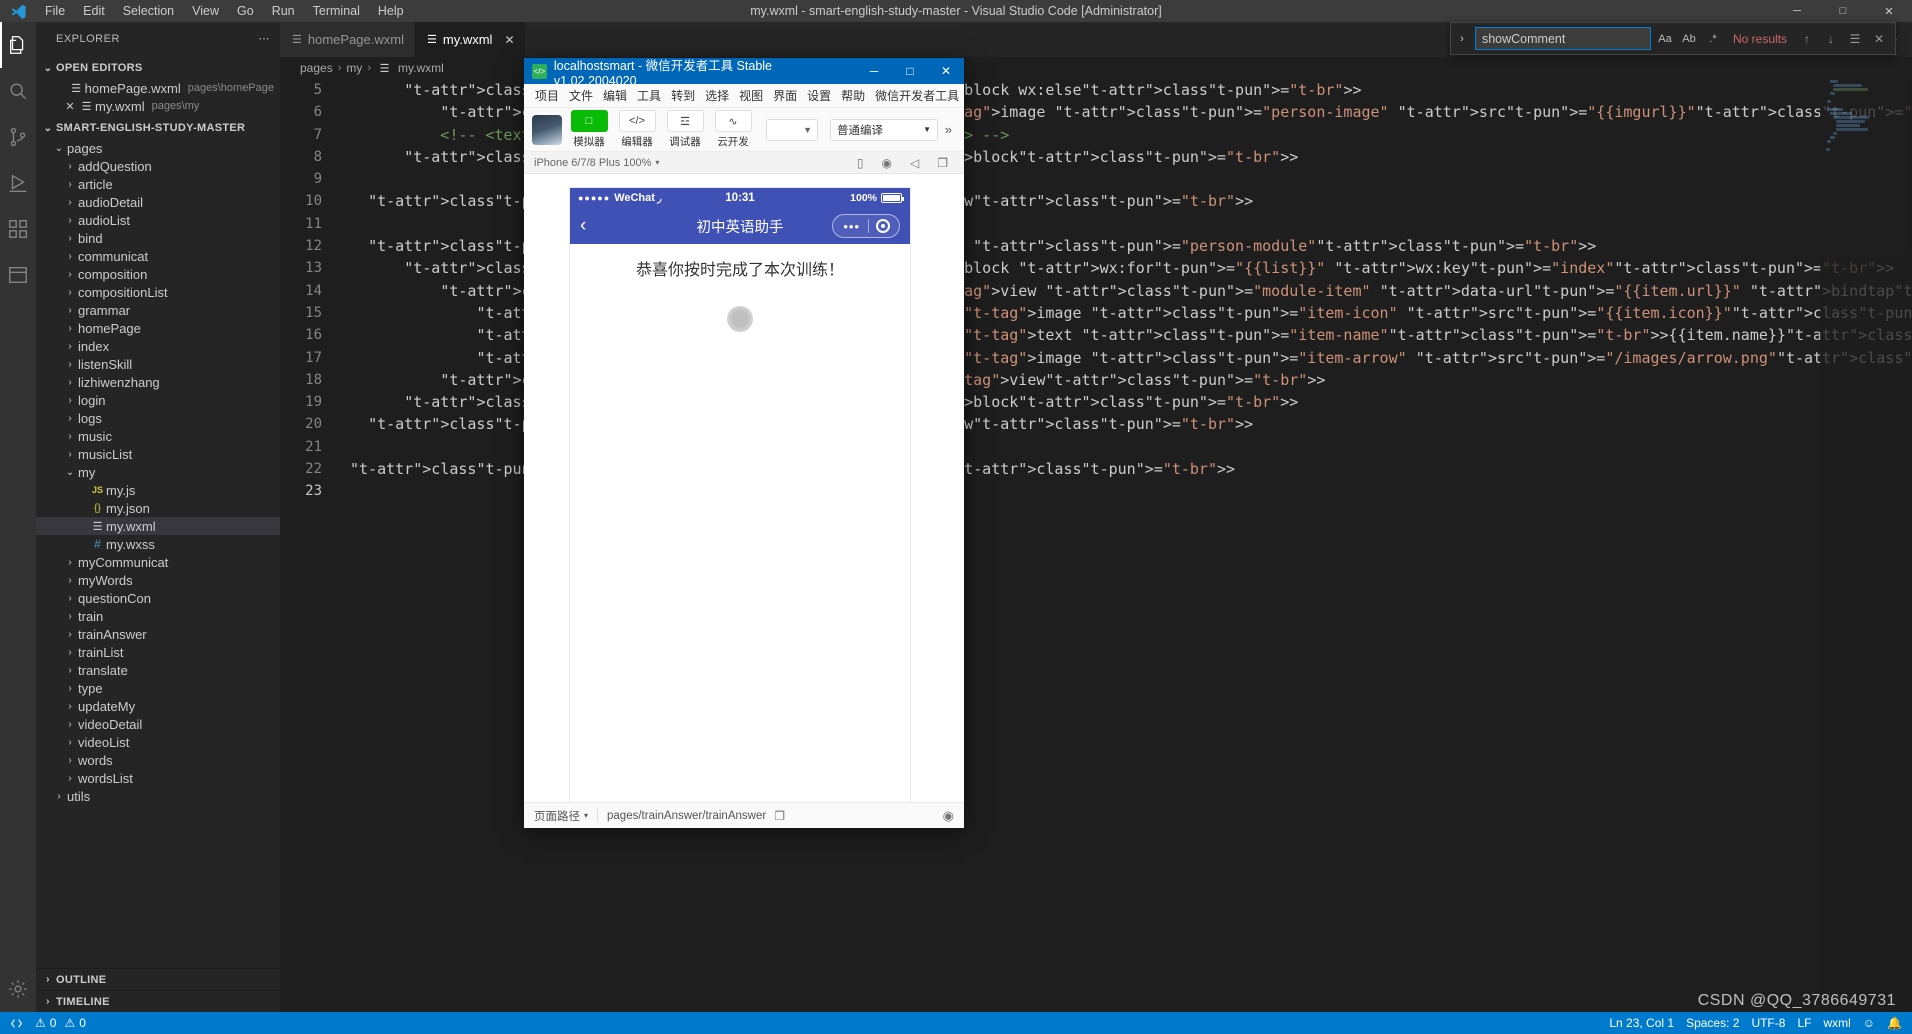 The image size is (1912, 1034). I want to click on source-control-icon, so click(18, 137).